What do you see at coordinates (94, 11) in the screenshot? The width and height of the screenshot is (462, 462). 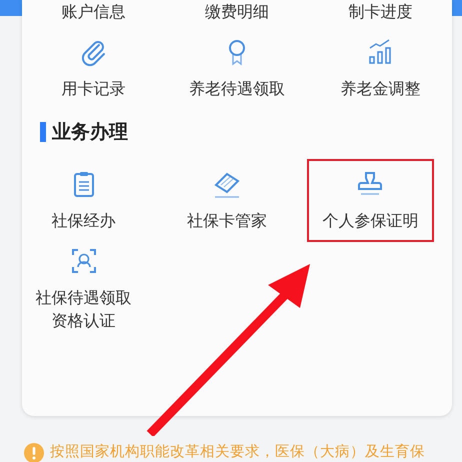 I see `menu-item-label: 账户信息` at bounding box center [94, 11].